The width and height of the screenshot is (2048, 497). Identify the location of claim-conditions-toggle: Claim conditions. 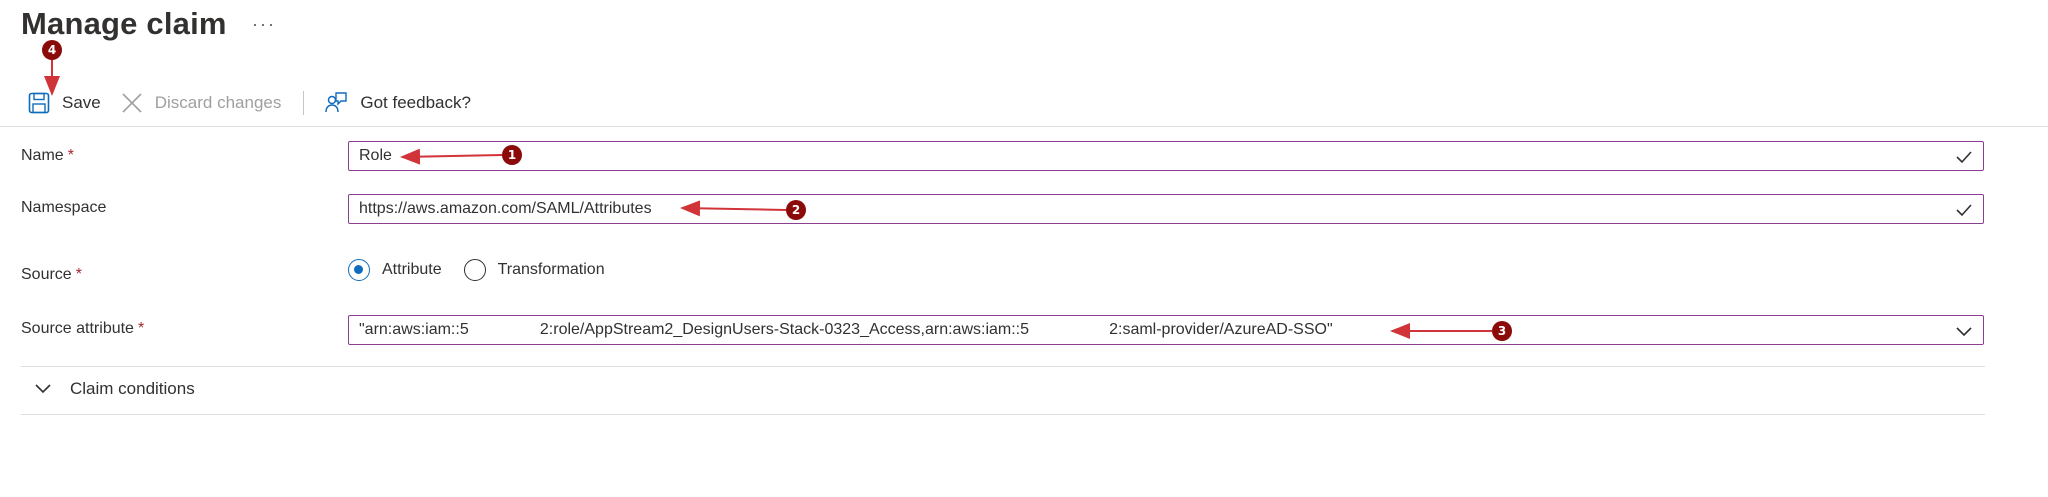
(114, 389).